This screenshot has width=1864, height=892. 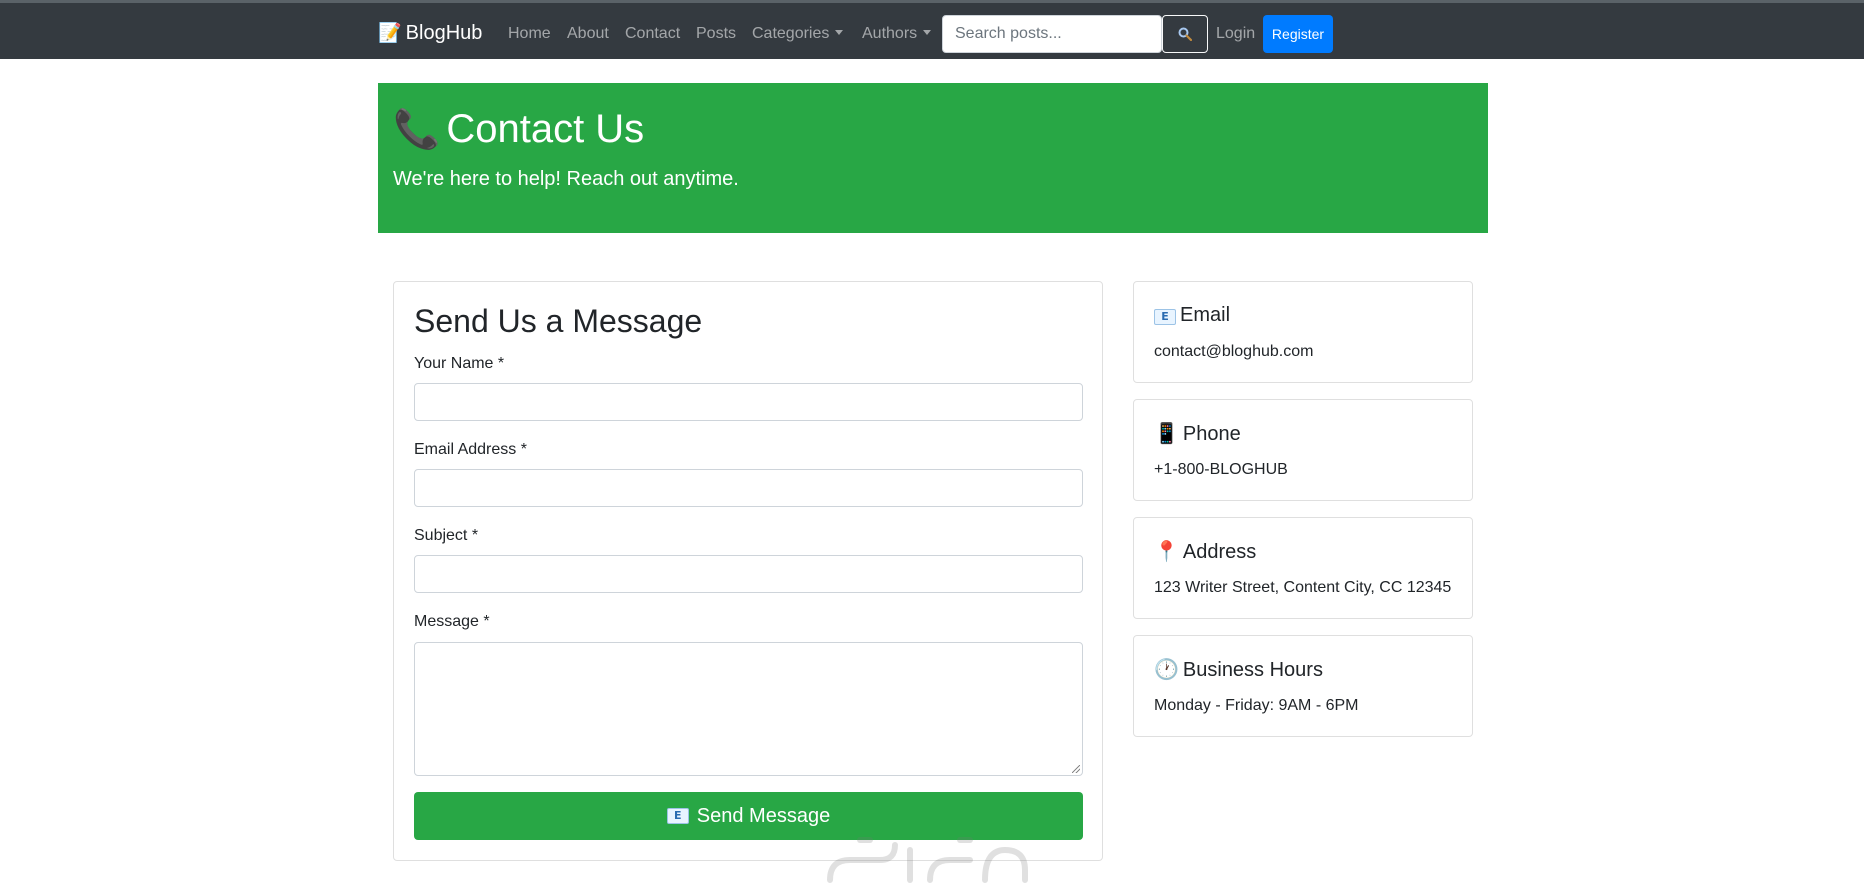 I want to click on send-message-label: Send Message, so click(x=763, y=815).